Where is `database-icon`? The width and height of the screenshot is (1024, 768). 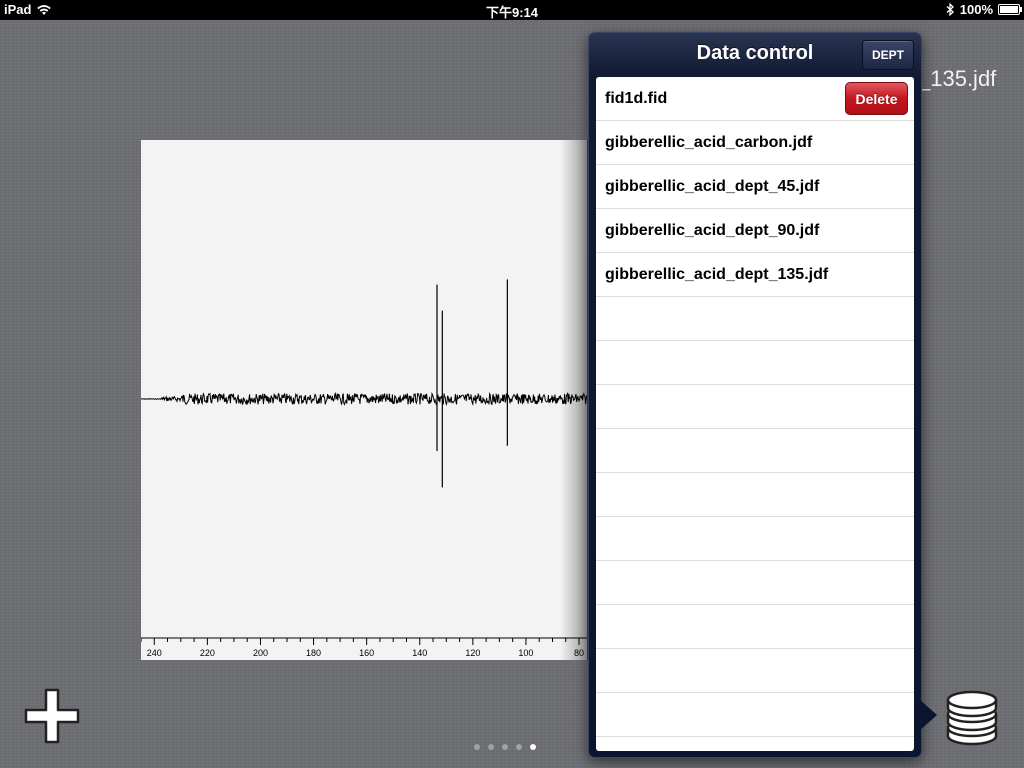 database-icon is located at coordinates (972, 716).